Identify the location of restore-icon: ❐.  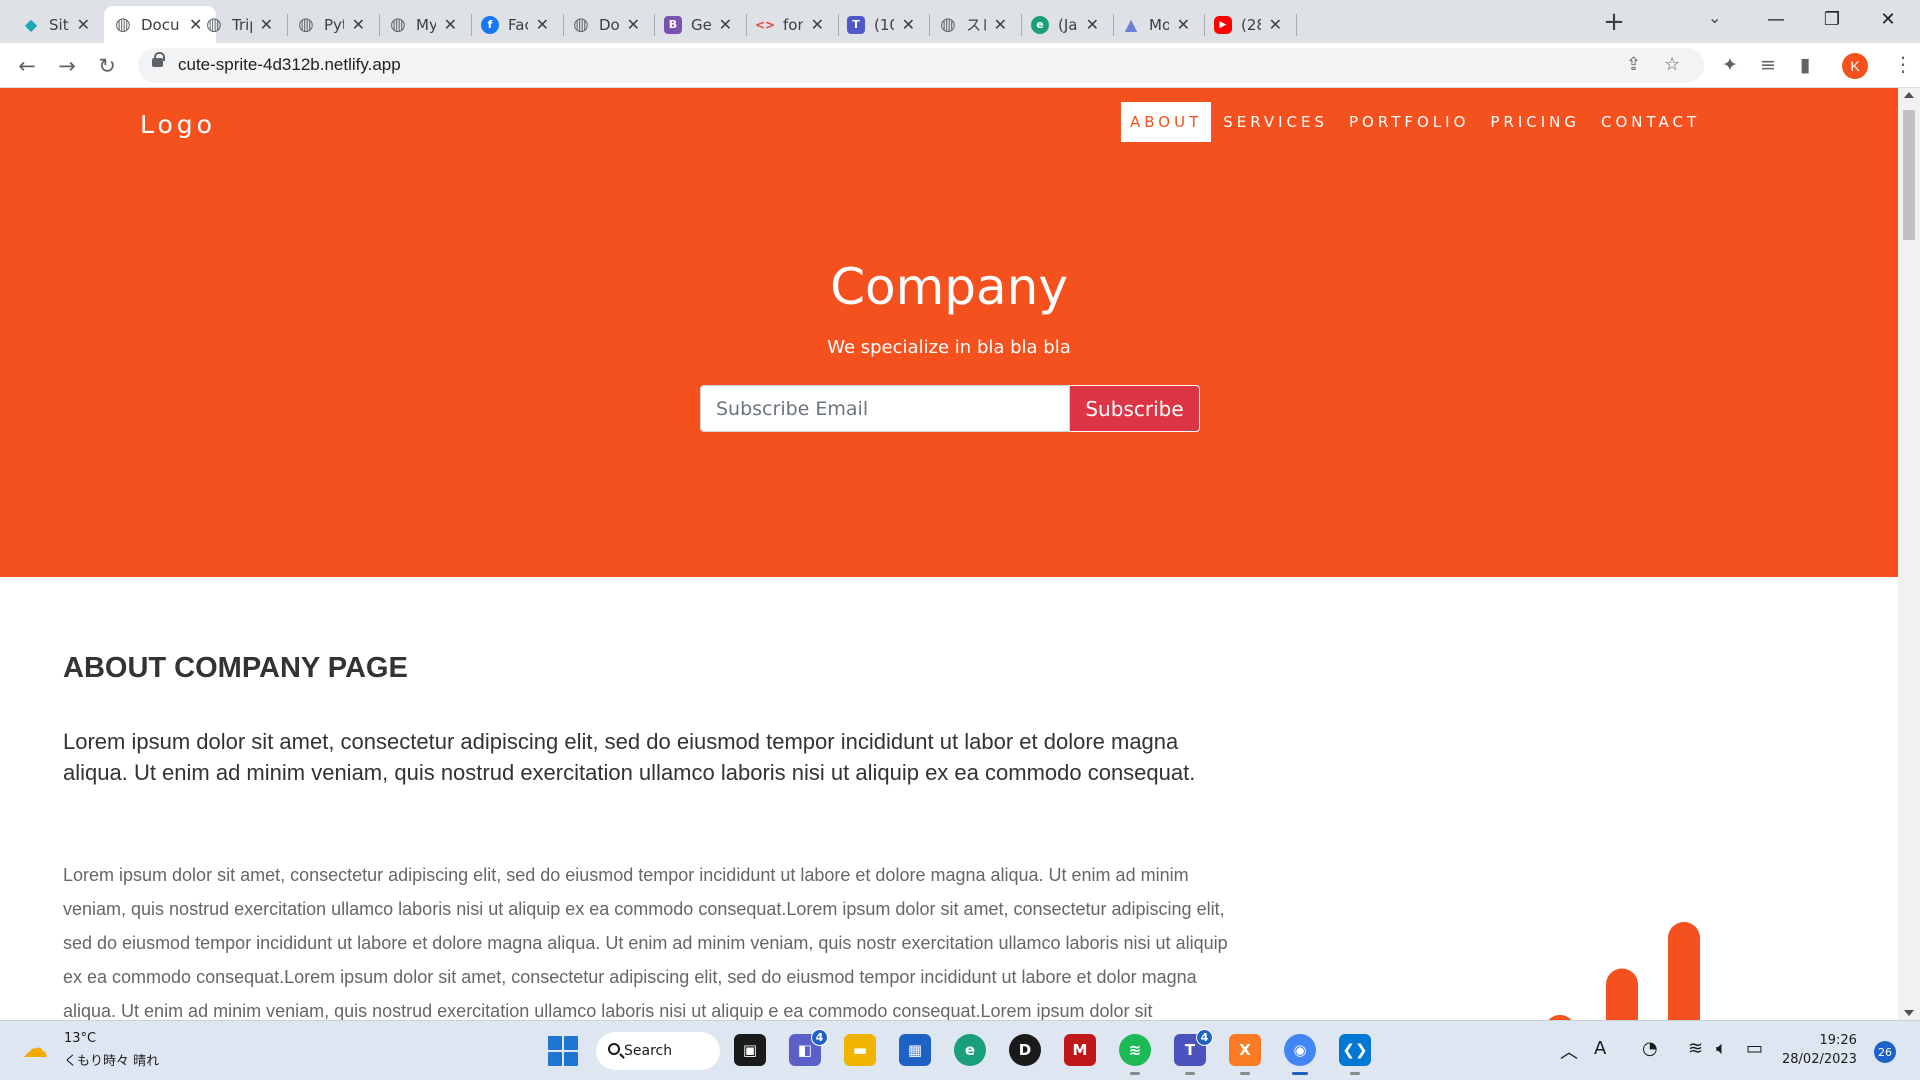
(1832, 19).